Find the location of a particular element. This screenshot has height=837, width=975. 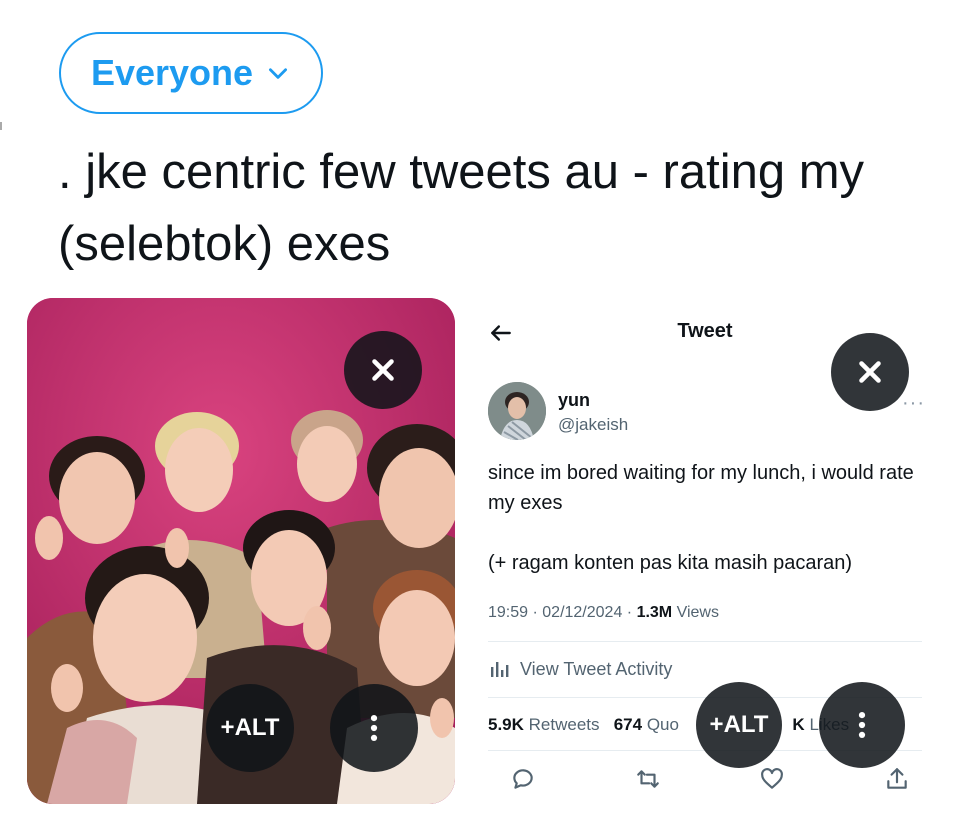

analytics-icon is located at coordinates (500, 669).